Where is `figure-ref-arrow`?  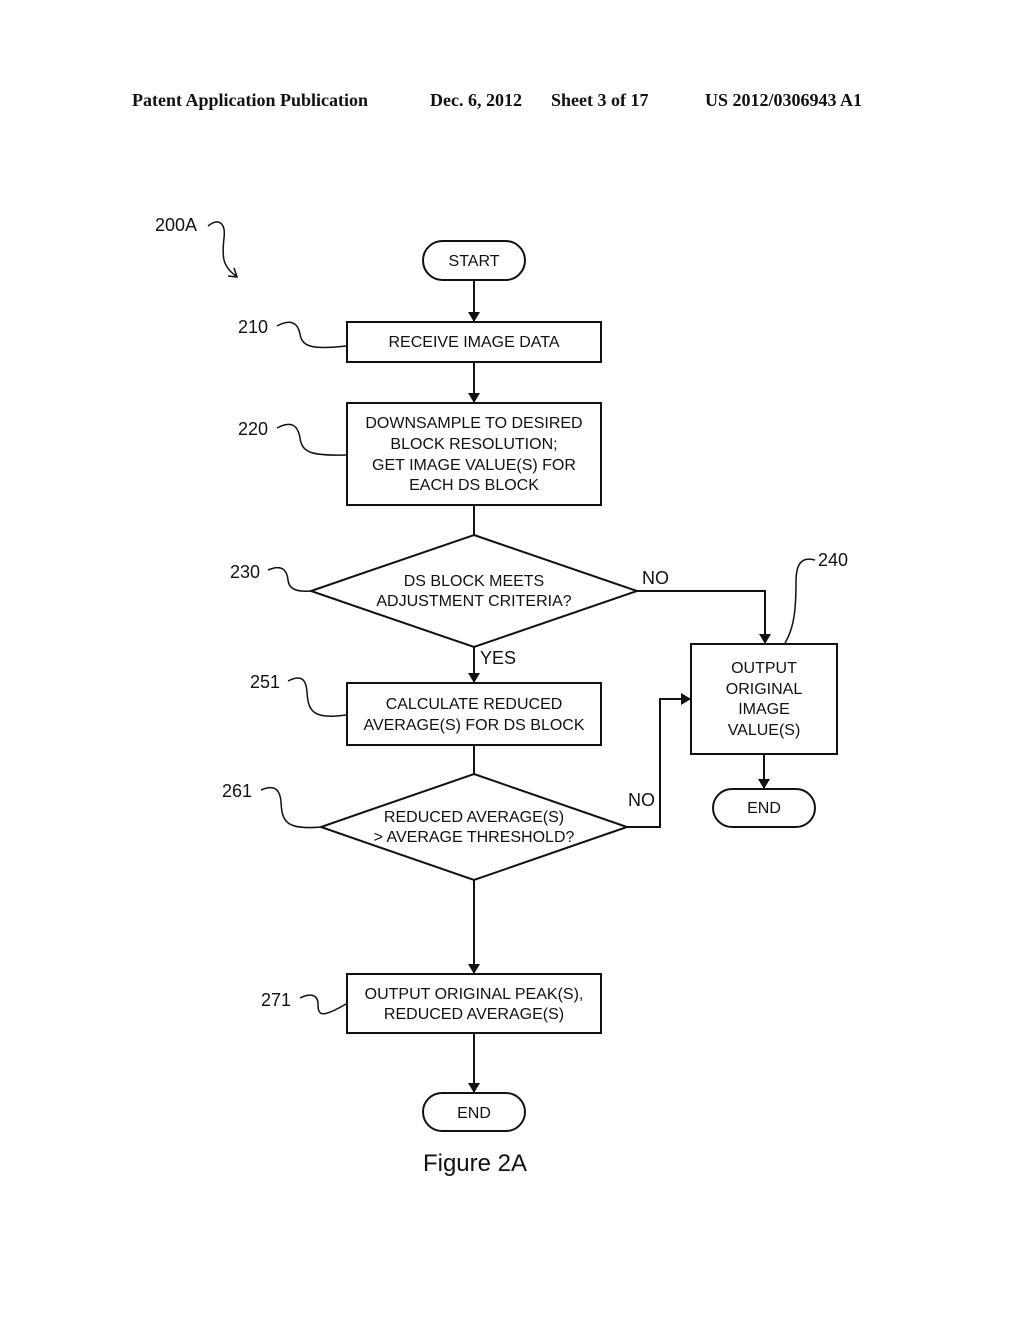
figure-ref-arrow is located at coordinates (222, 249).